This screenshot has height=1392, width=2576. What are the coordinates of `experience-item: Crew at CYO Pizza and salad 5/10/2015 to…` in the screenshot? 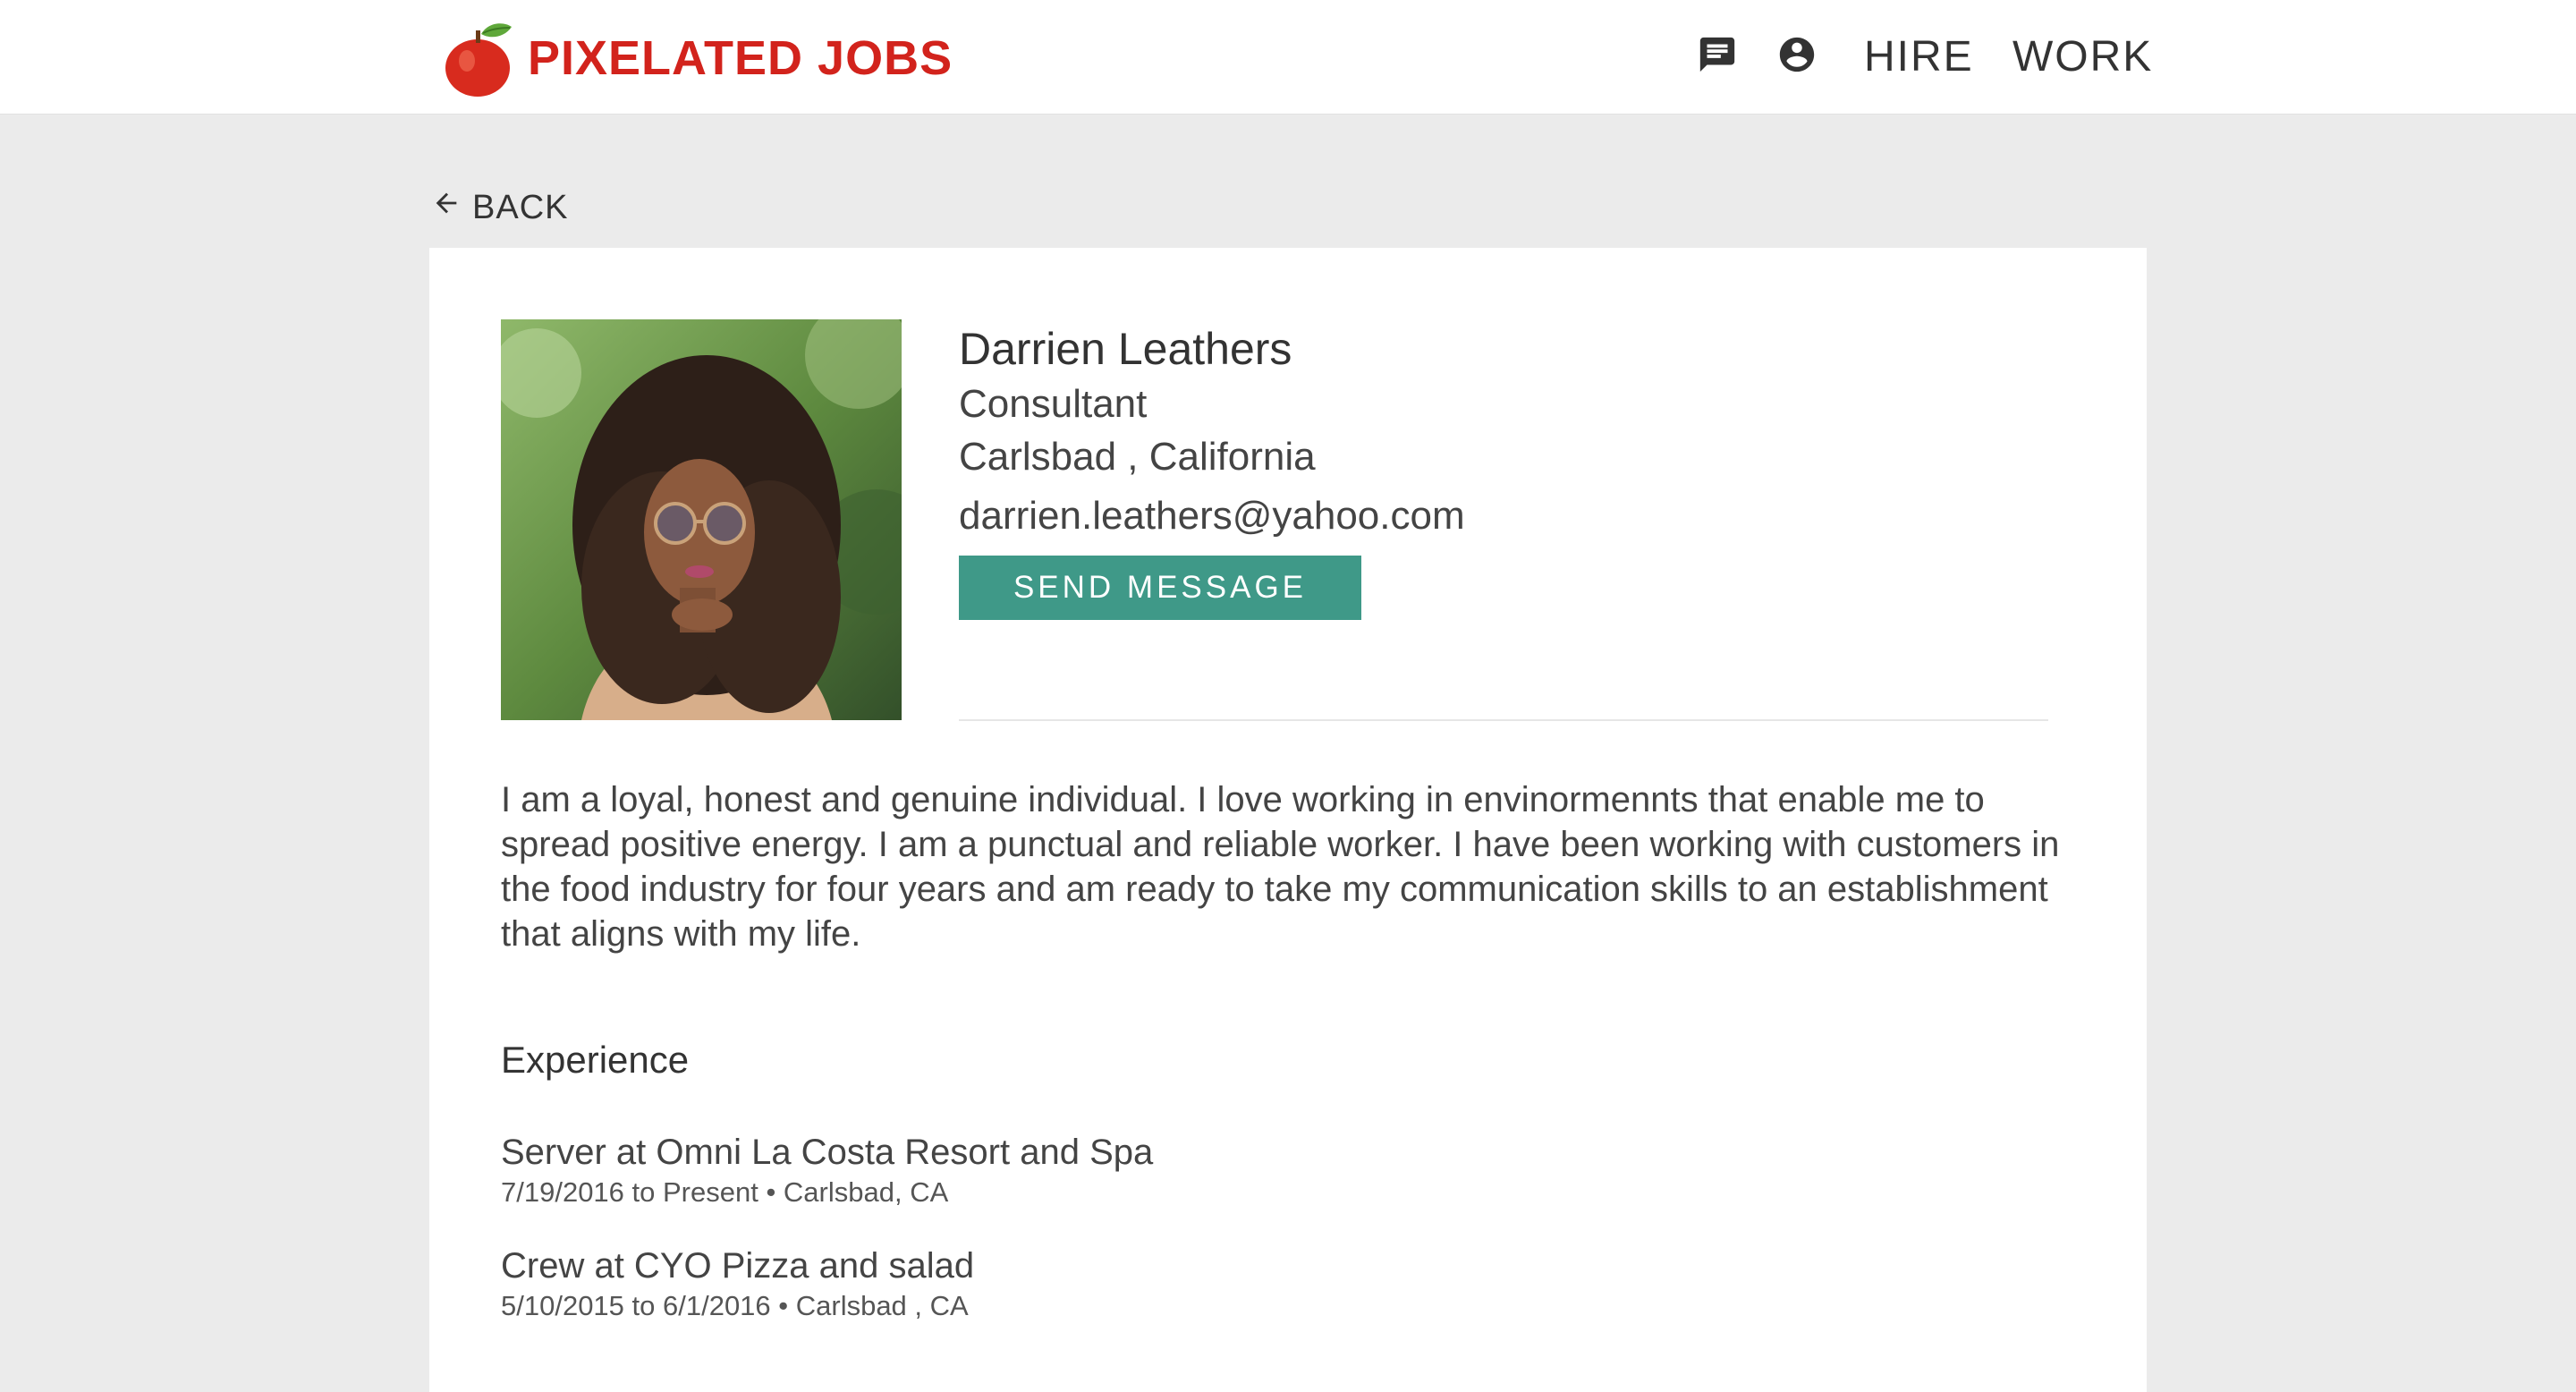 It's located at (737, 1283).